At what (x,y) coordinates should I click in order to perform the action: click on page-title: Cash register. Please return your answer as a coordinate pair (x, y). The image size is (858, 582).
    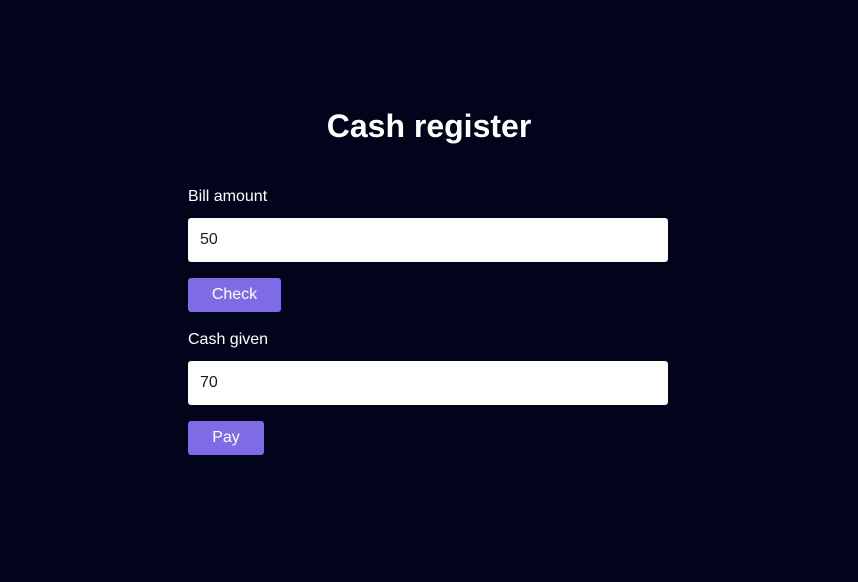
    Looking at the image, I should click on (429, 126).